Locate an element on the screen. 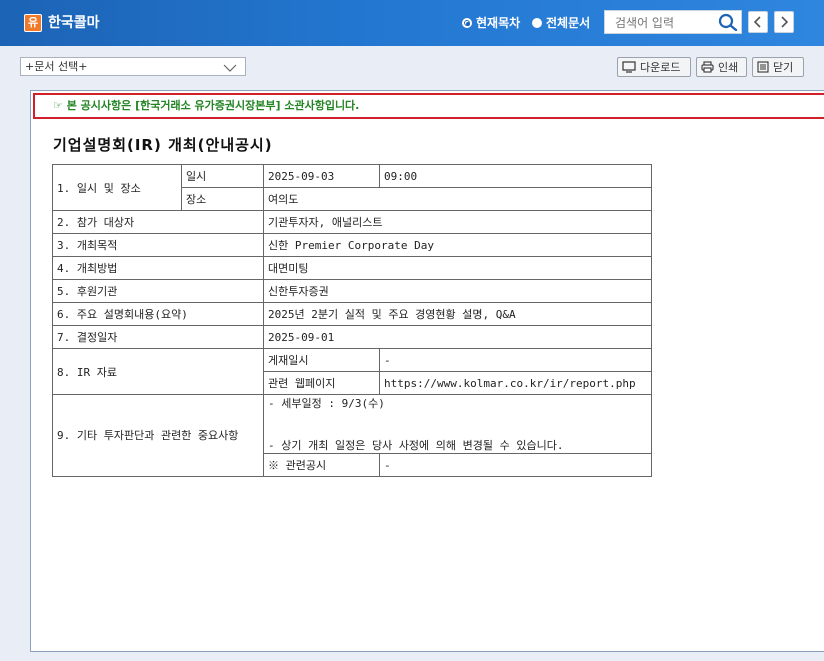 The image size is (824, 661). document-title: 기업설명회(IR) 개최(안내공시) is located at coordinates (163, 145).